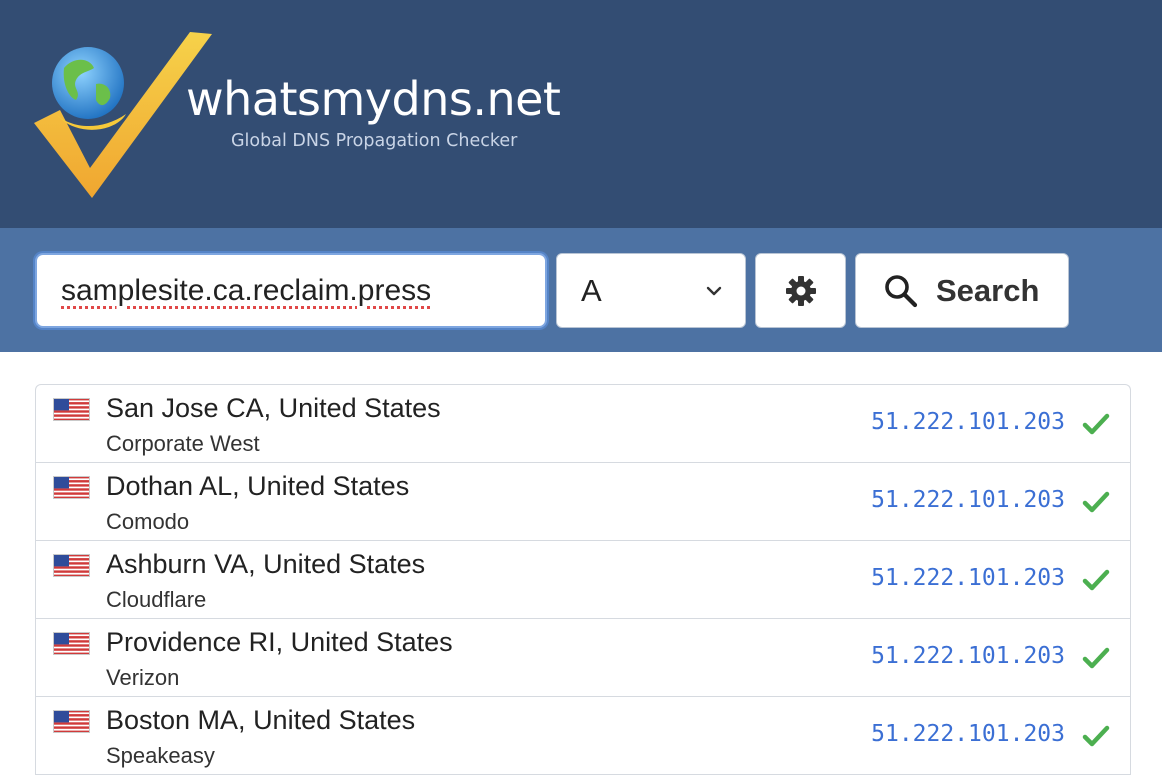  Describe the element at coordinates (373, 99) in the screenshot. I see `site-name: whatsmydns.net` at that location.